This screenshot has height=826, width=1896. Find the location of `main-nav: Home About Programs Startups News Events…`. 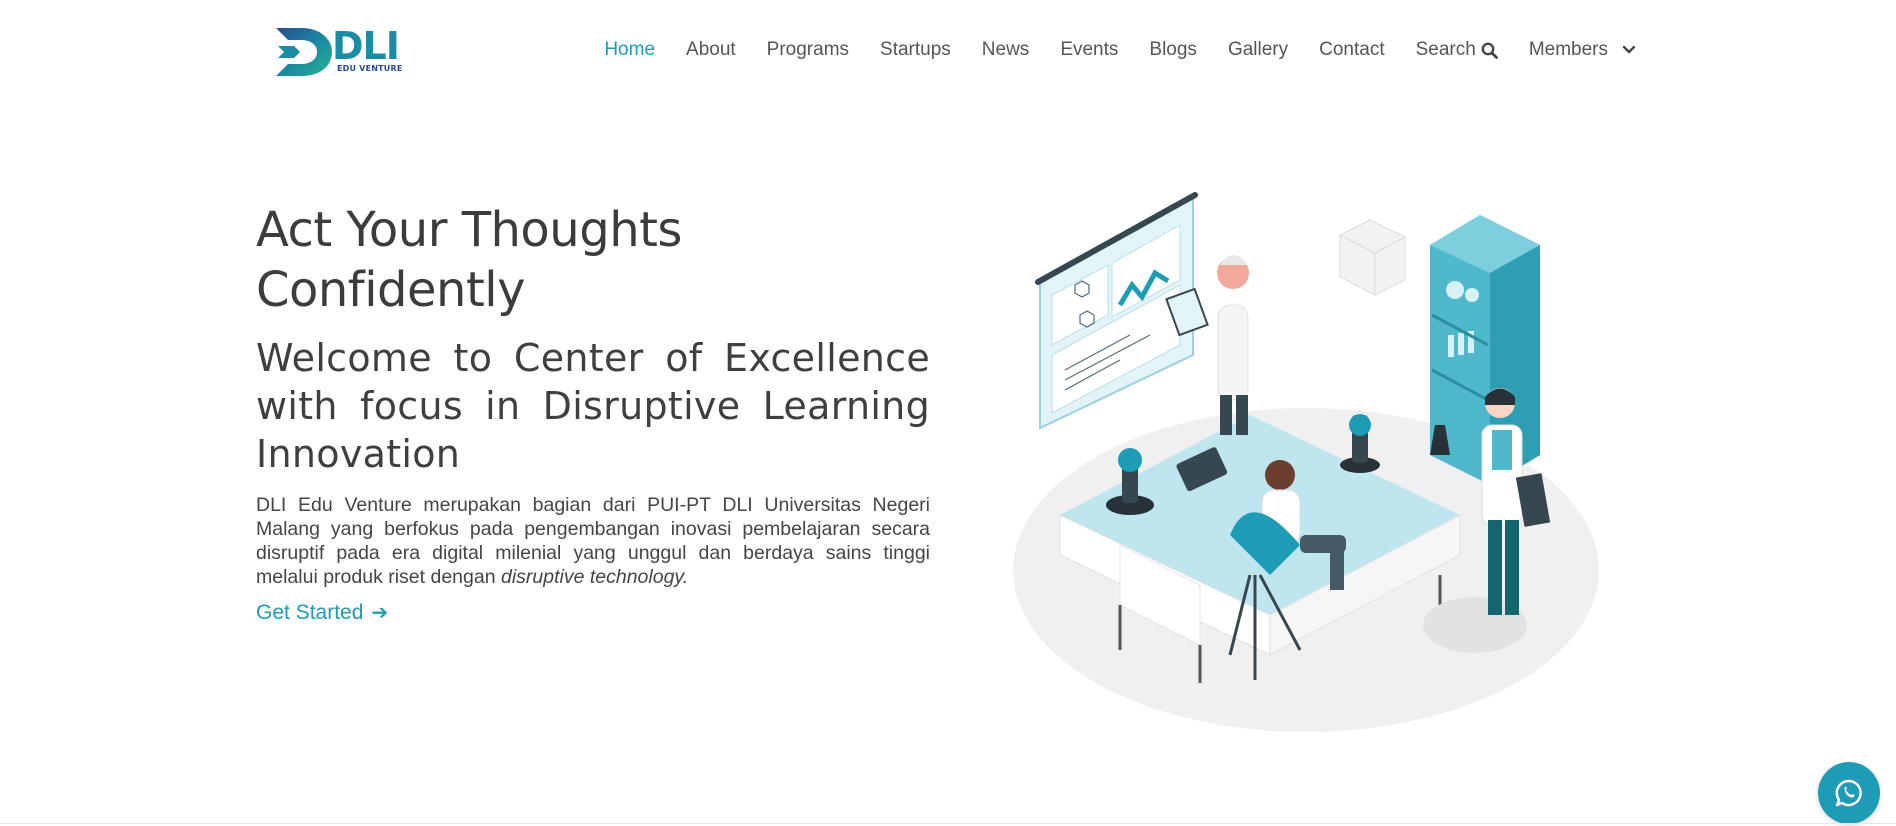

main-nav: Home About Programs Startups News Events… is located at coordinates (1106, 50).